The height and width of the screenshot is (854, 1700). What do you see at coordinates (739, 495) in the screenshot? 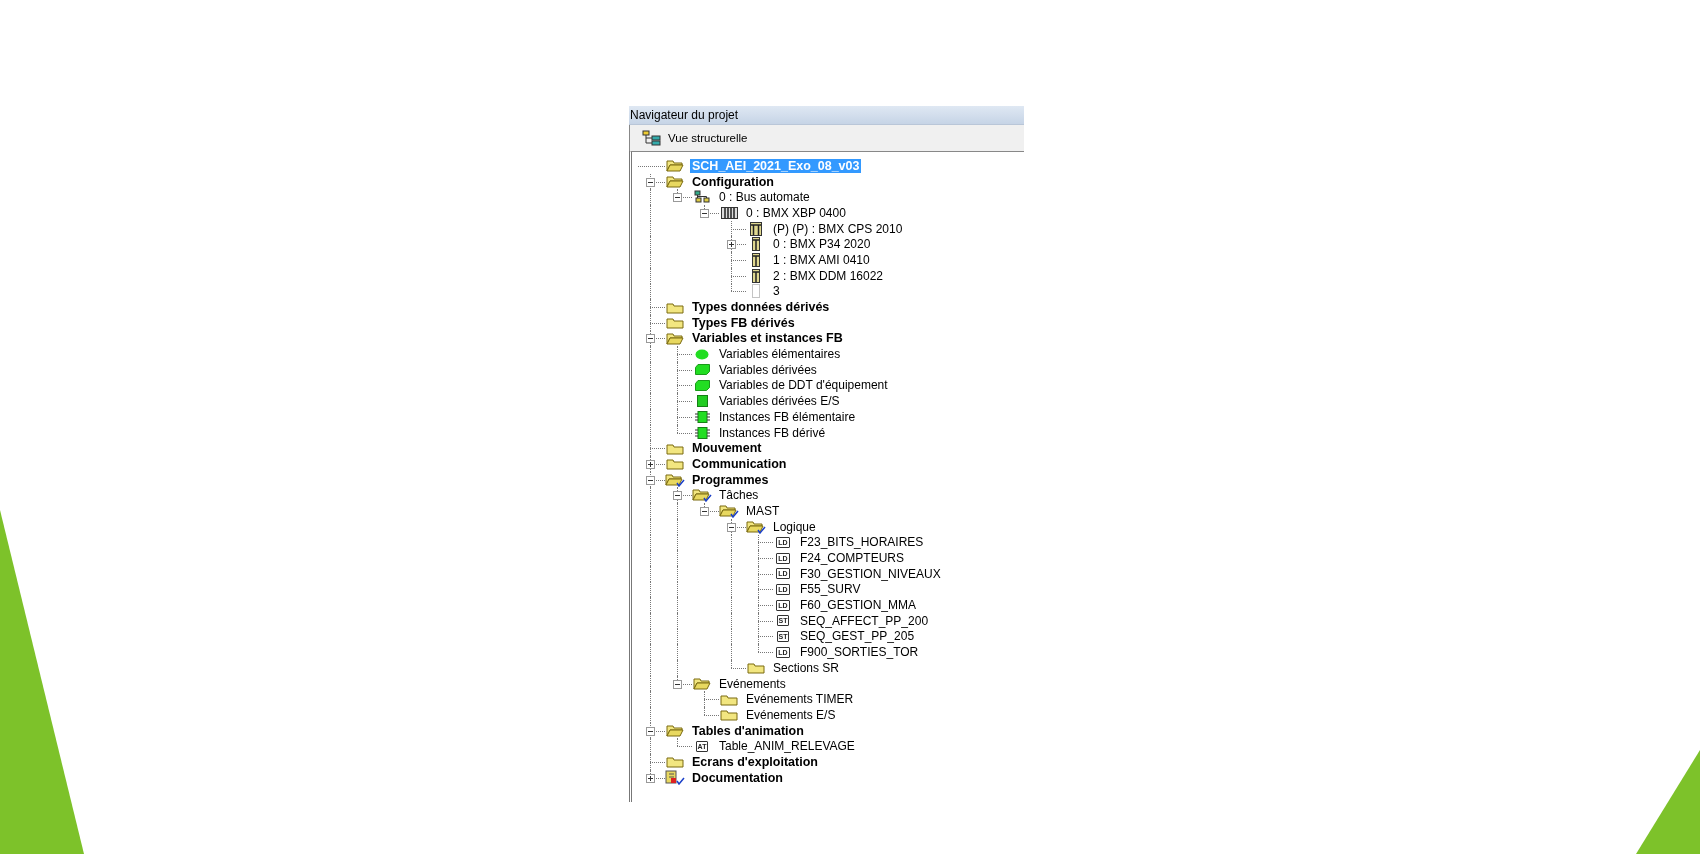
I see `tree-item: Tâches` at bounding box center [739, 495].